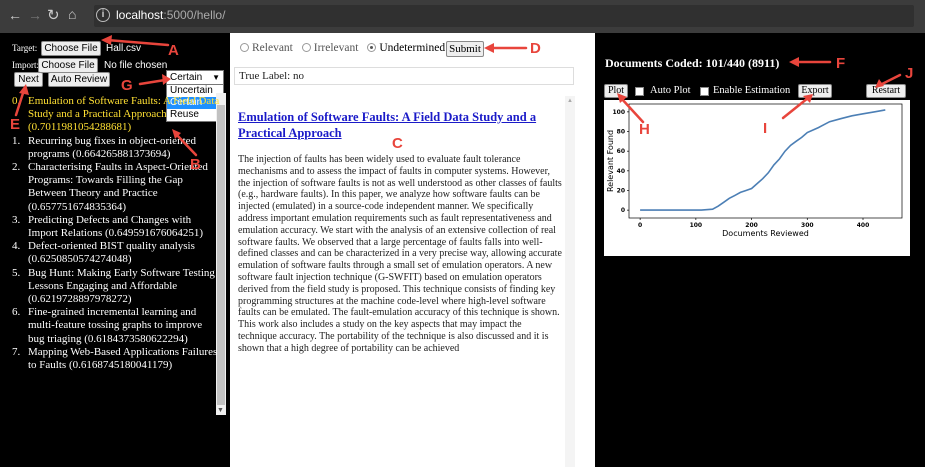  I want to click on arrow-g, so click(152, 82).